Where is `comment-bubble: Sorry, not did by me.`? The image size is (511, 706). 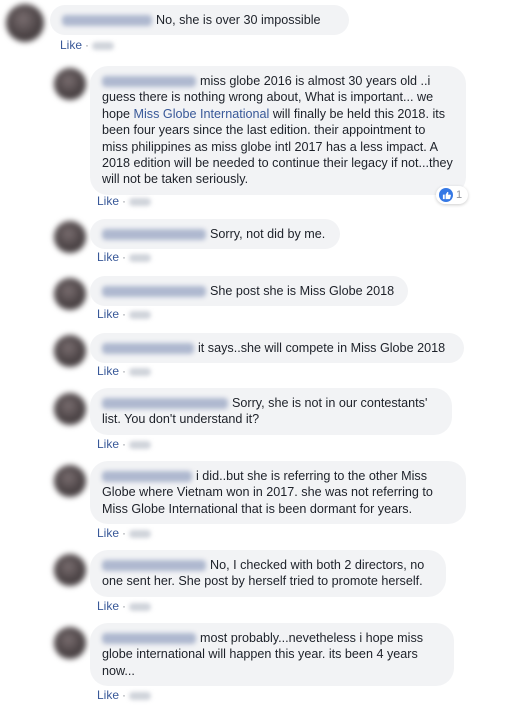 comment-bubble: Sorry, not did by me. is located at coordinates (215, 234).